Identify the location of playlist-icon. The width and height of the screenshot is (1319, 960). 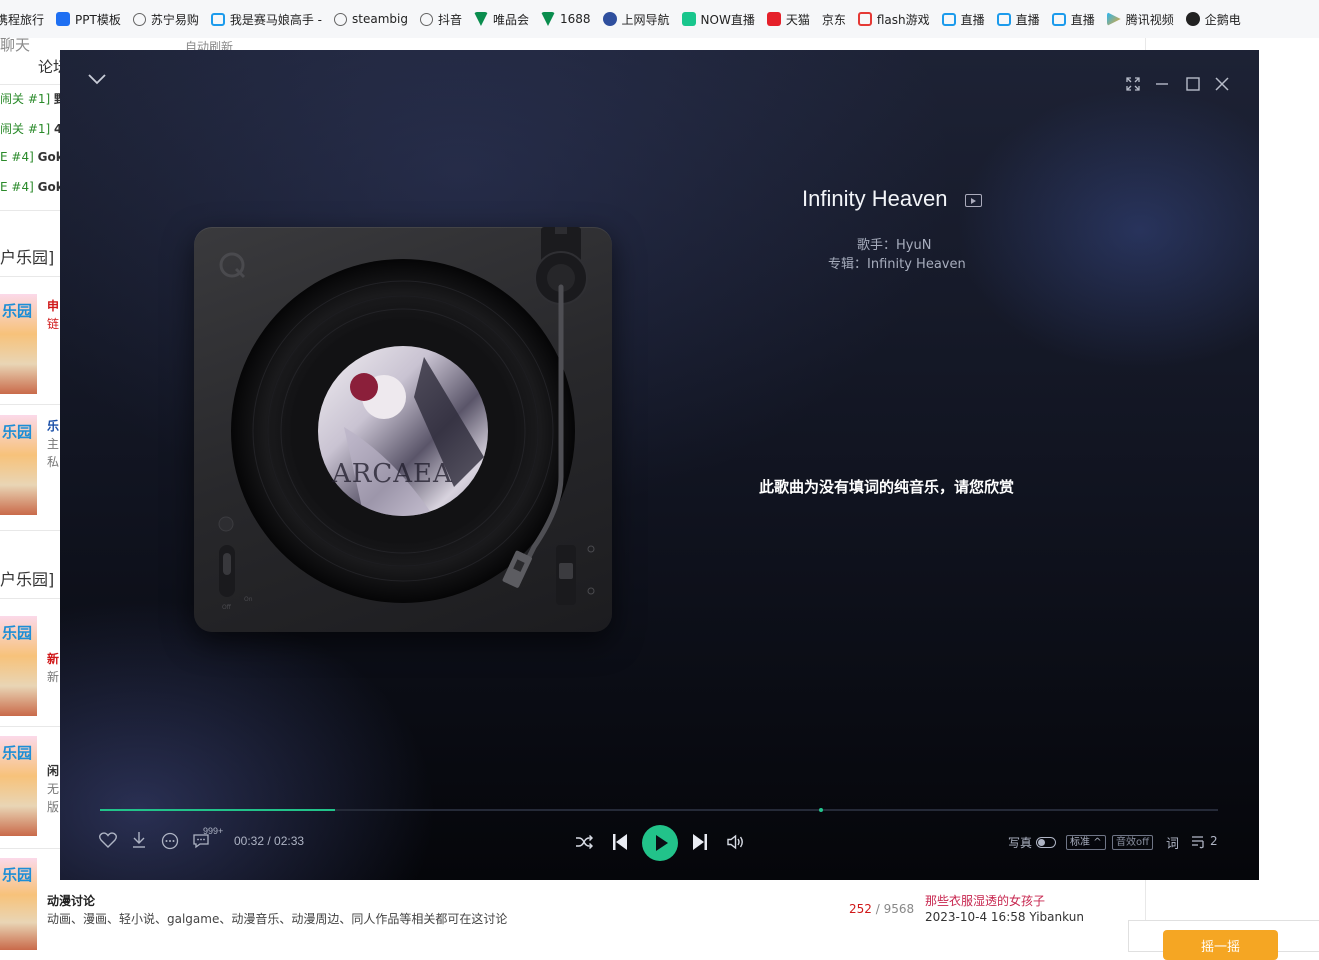
(1199, 842).